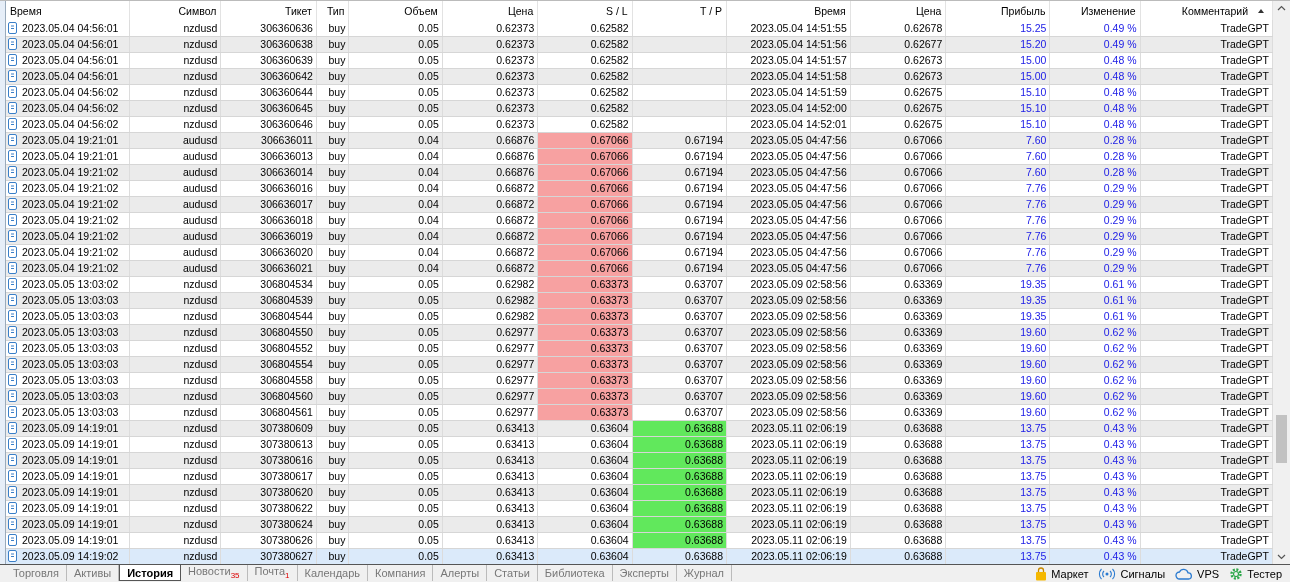 The width and height of the screenshot is (1290, 582). What do you see at coordinates (1094, 76) in the screenshot?
I see `table-cell: 0.48 %` at bounding box center [1094, 76].